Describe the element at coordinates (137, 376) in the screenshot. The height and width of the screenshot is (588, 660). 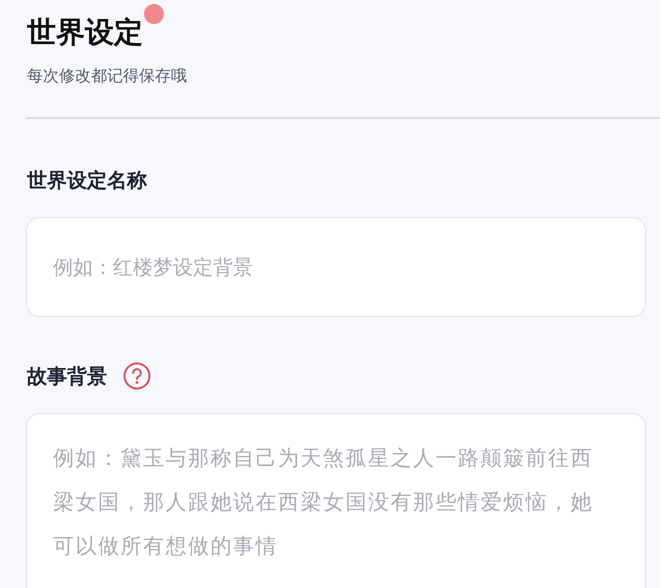
I see `help-icon` at that location.